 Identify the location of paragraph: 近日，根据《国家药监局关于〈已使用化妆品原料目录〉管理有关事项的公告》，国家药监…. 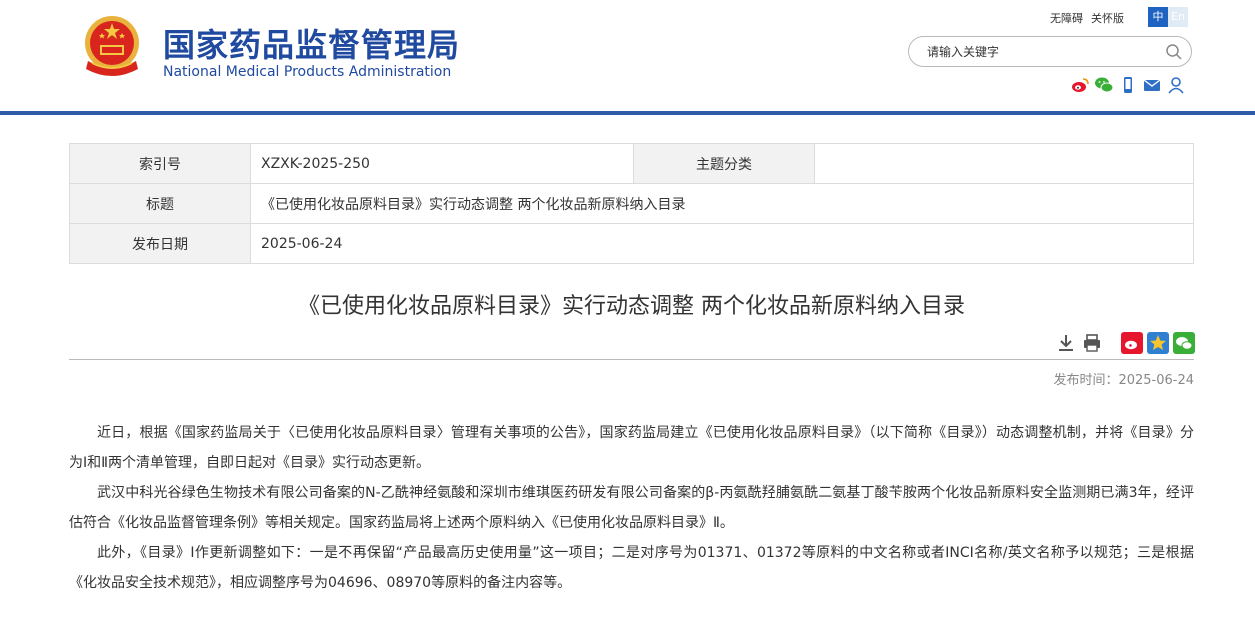
(631, 448).